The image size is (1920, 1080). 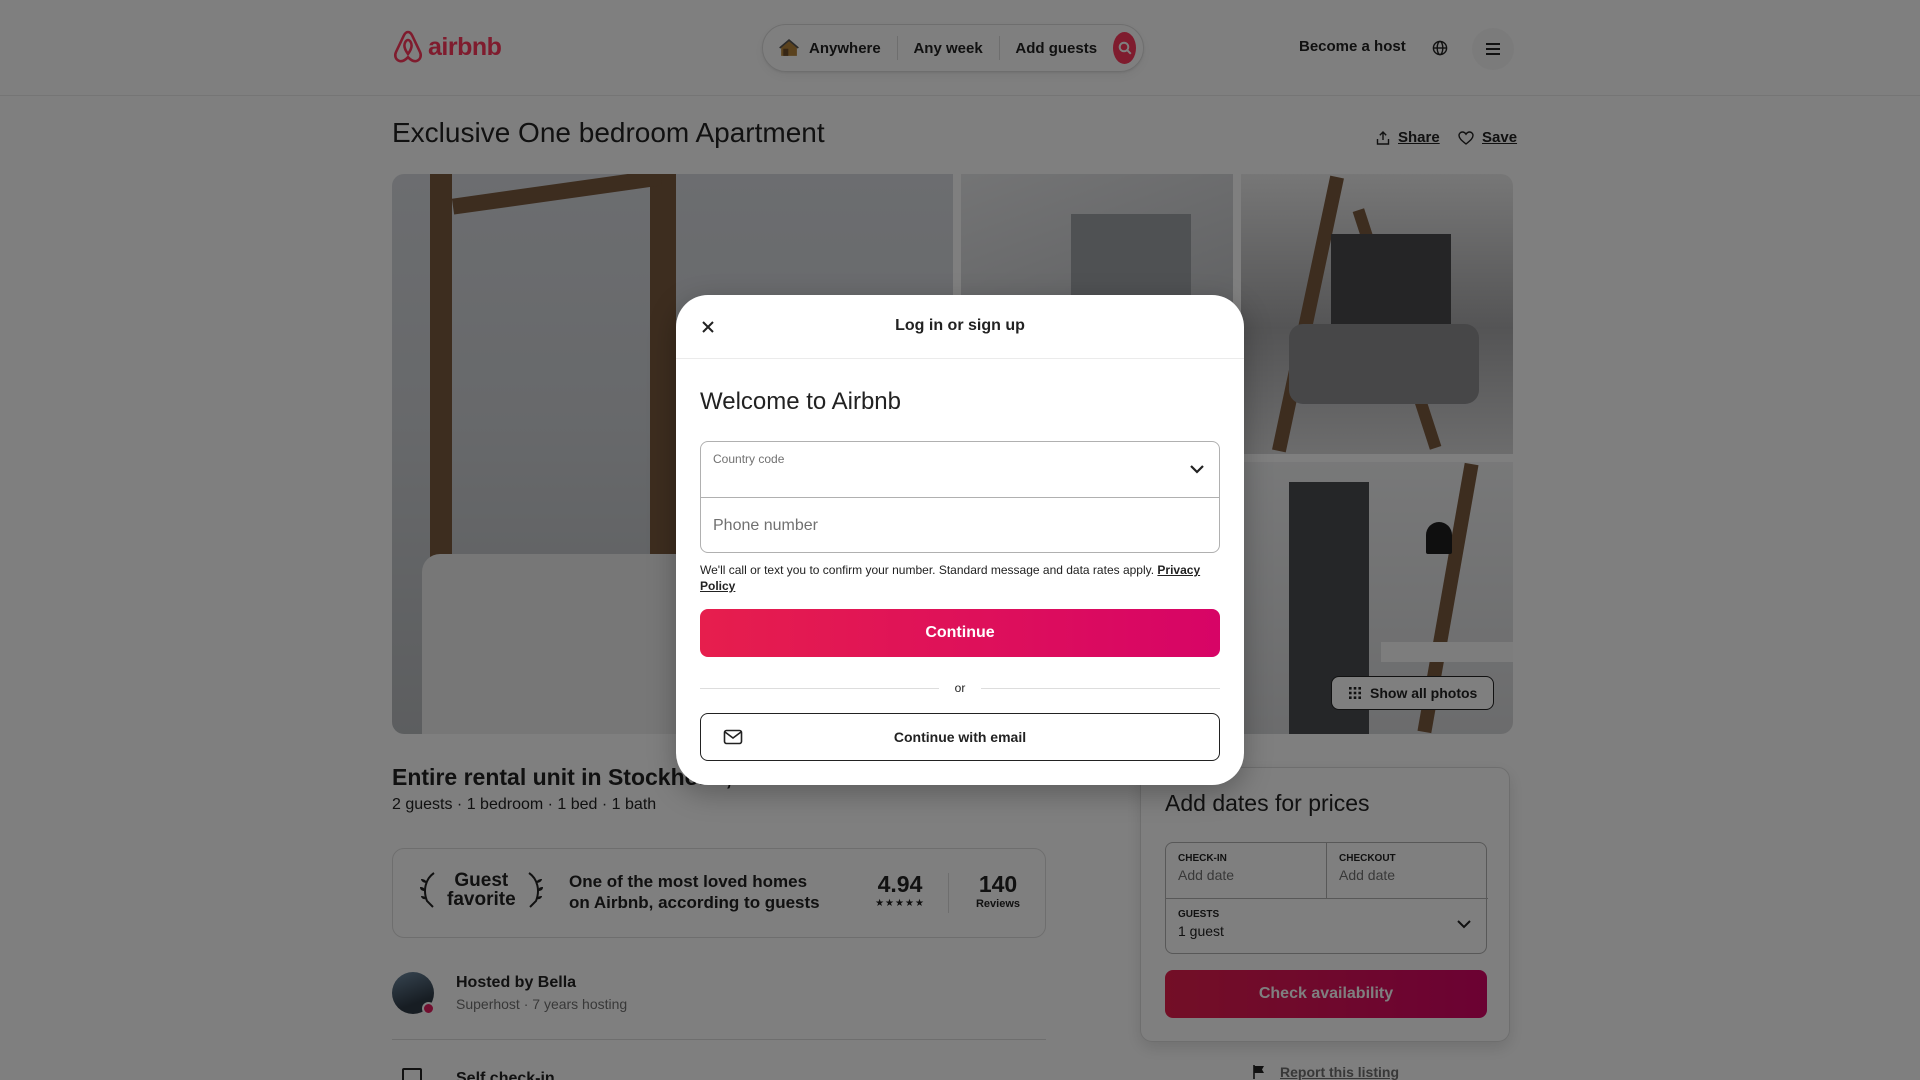 What do you see at coordinates (800, 401) in the screenshot?
I see `welcome-heading: Welcome to Airbnb` at bounding box center [800, 401].